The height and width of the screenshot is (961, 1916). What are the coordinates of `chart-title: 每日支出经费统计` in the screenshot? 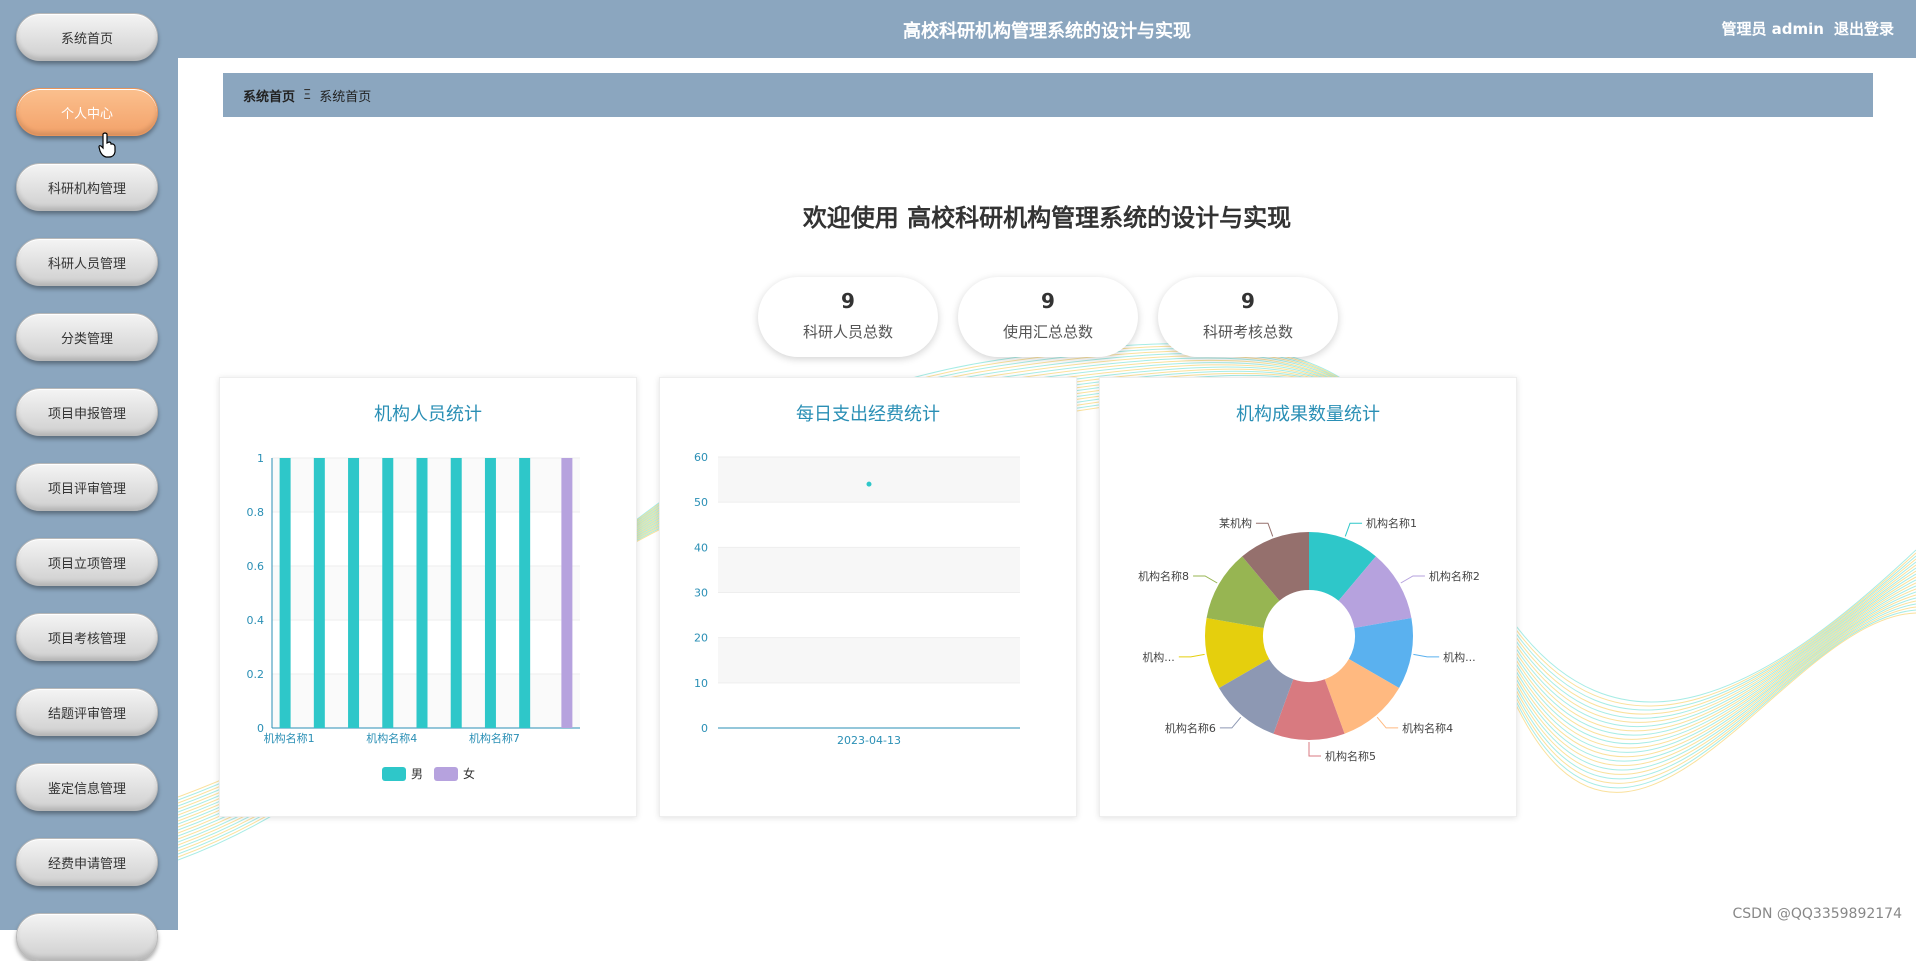 It's located at (868, 413).